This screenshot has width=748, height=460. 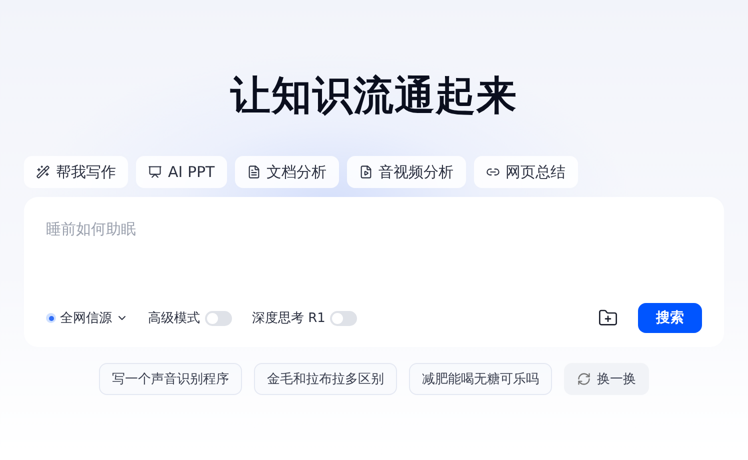 I want to click on option-label: 深度思考 R1, so click(x=289, y=318).